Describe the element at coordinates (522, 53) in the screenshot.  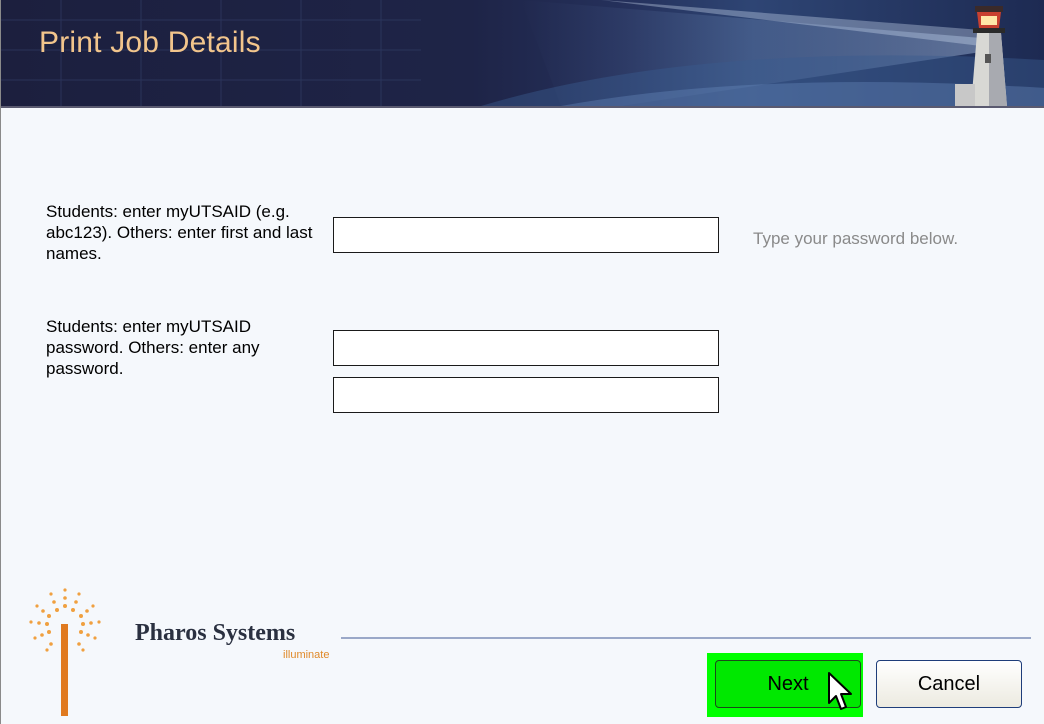
I see `dialog-header: Print Job Details` at that location.